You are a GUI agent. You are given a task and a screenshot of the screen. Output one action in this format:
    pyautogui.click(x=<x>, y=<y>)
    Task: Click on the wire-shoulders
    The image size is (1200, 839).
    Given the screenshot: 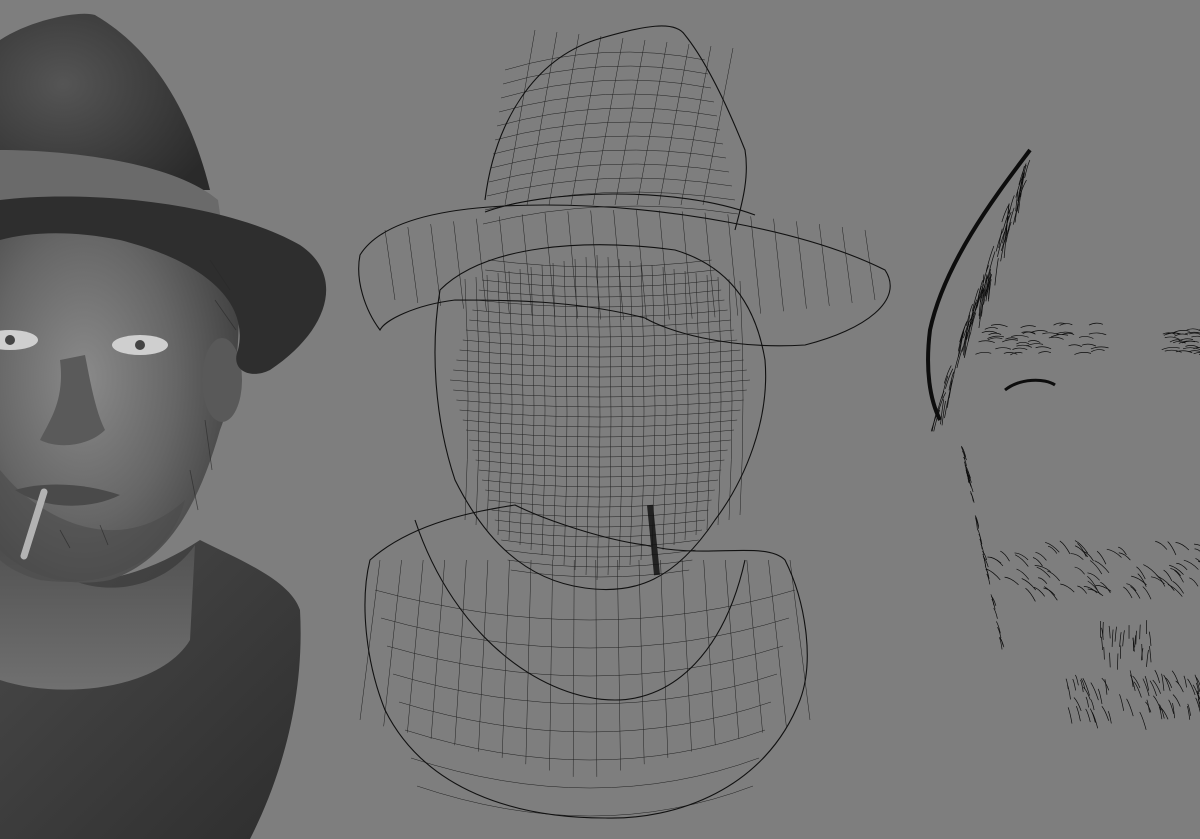 What is the action you would take?
    pyautogui.click(x=586, y=661)
    